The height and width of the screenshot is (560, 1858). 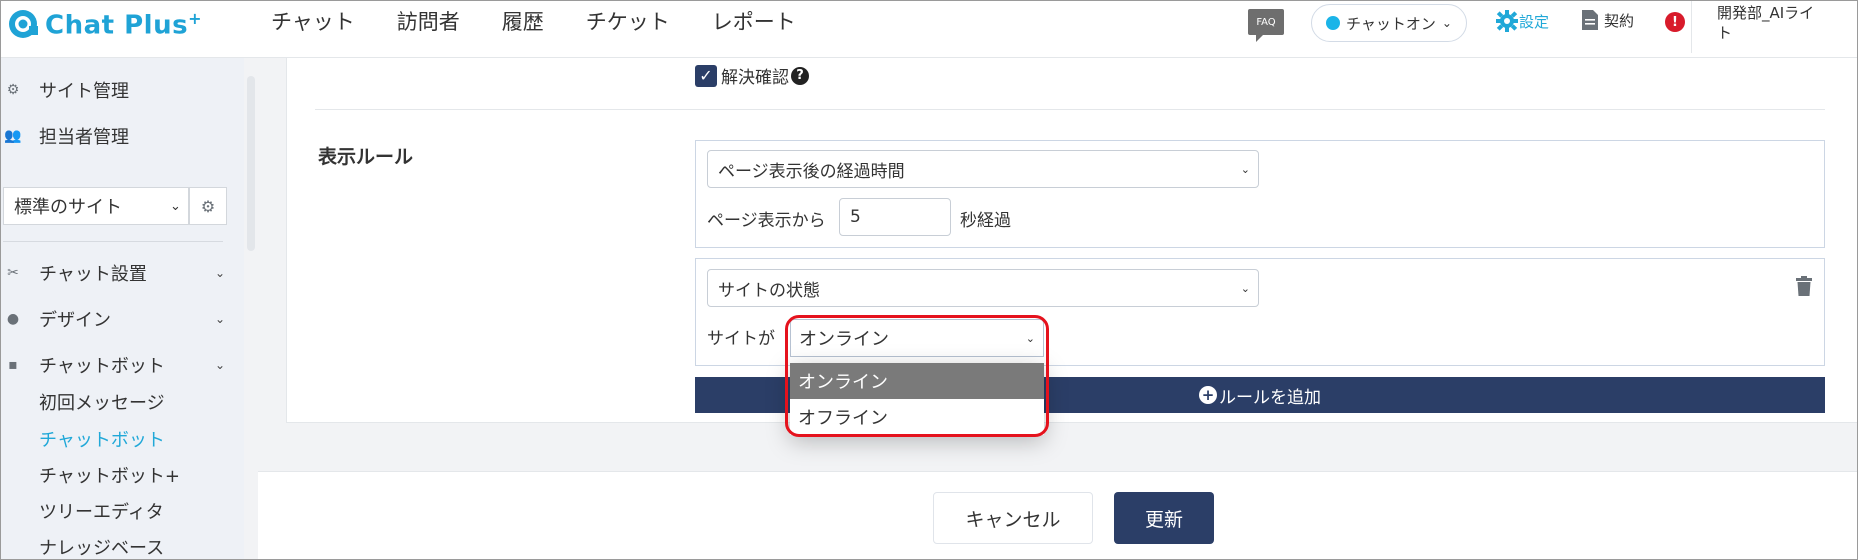 What do you see at coordinates (313, 21) in the screenshot?
I see `nav-chat: チャット` at bounding box center [313, 21].